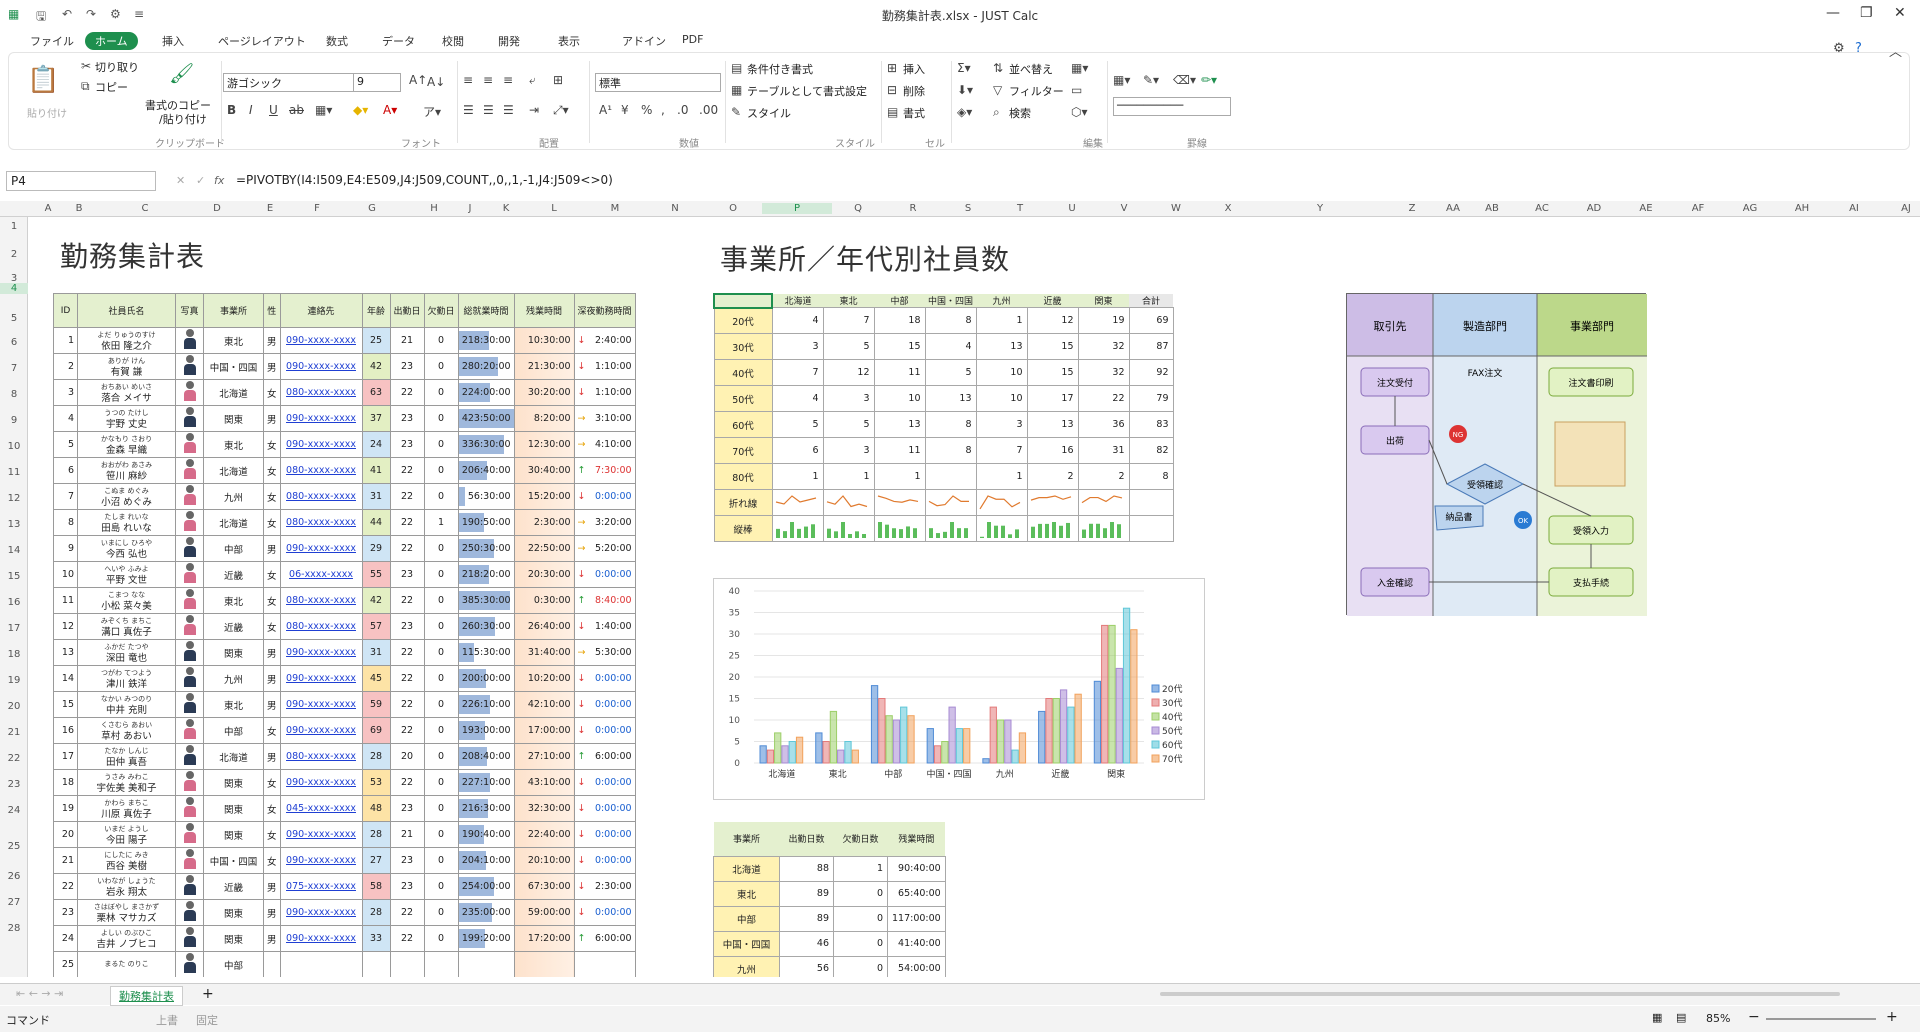 This screenshot has width=1920, height=1032. I want to click on cell-work-days: 23, so click(407, 418).